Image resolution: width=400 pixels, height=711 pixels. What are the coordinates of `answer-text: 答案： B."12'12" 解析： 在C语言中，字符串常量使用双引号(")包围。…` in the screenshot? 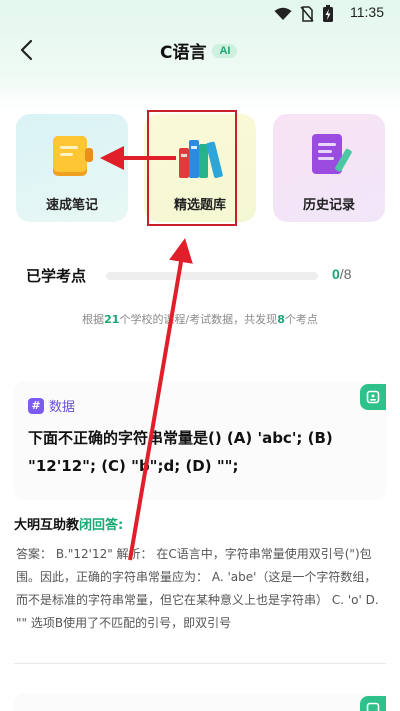 It's located at (197, 588).